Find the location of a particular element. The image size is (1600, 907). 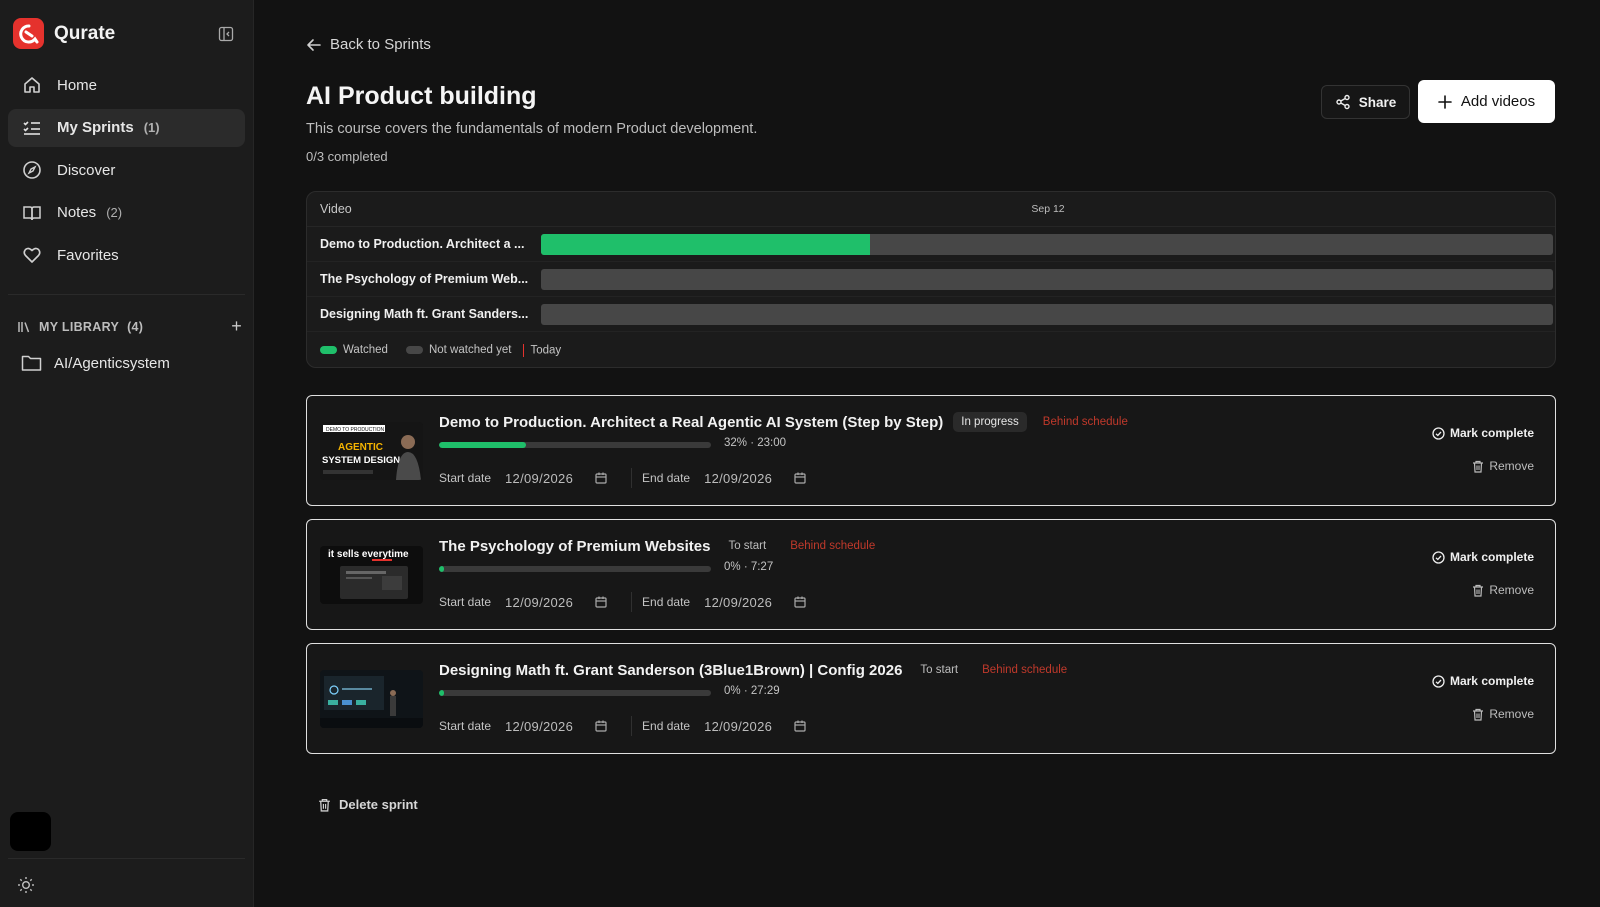

video-thumbnail: it sells everytime is located at coordinates (371, 575).